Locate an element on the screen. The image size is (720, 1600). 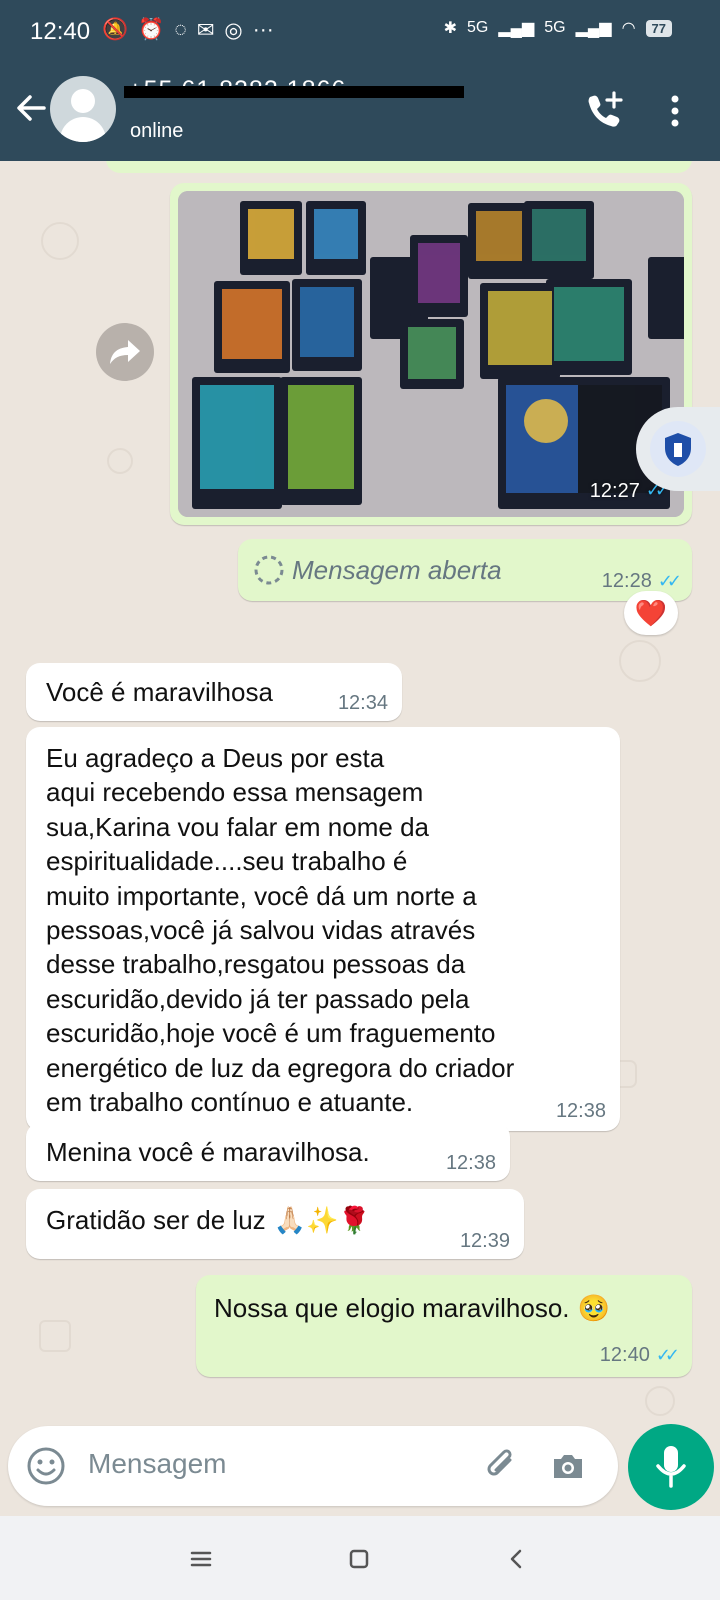
gmail-icon: ✉ is located at coordinates (205, 30).